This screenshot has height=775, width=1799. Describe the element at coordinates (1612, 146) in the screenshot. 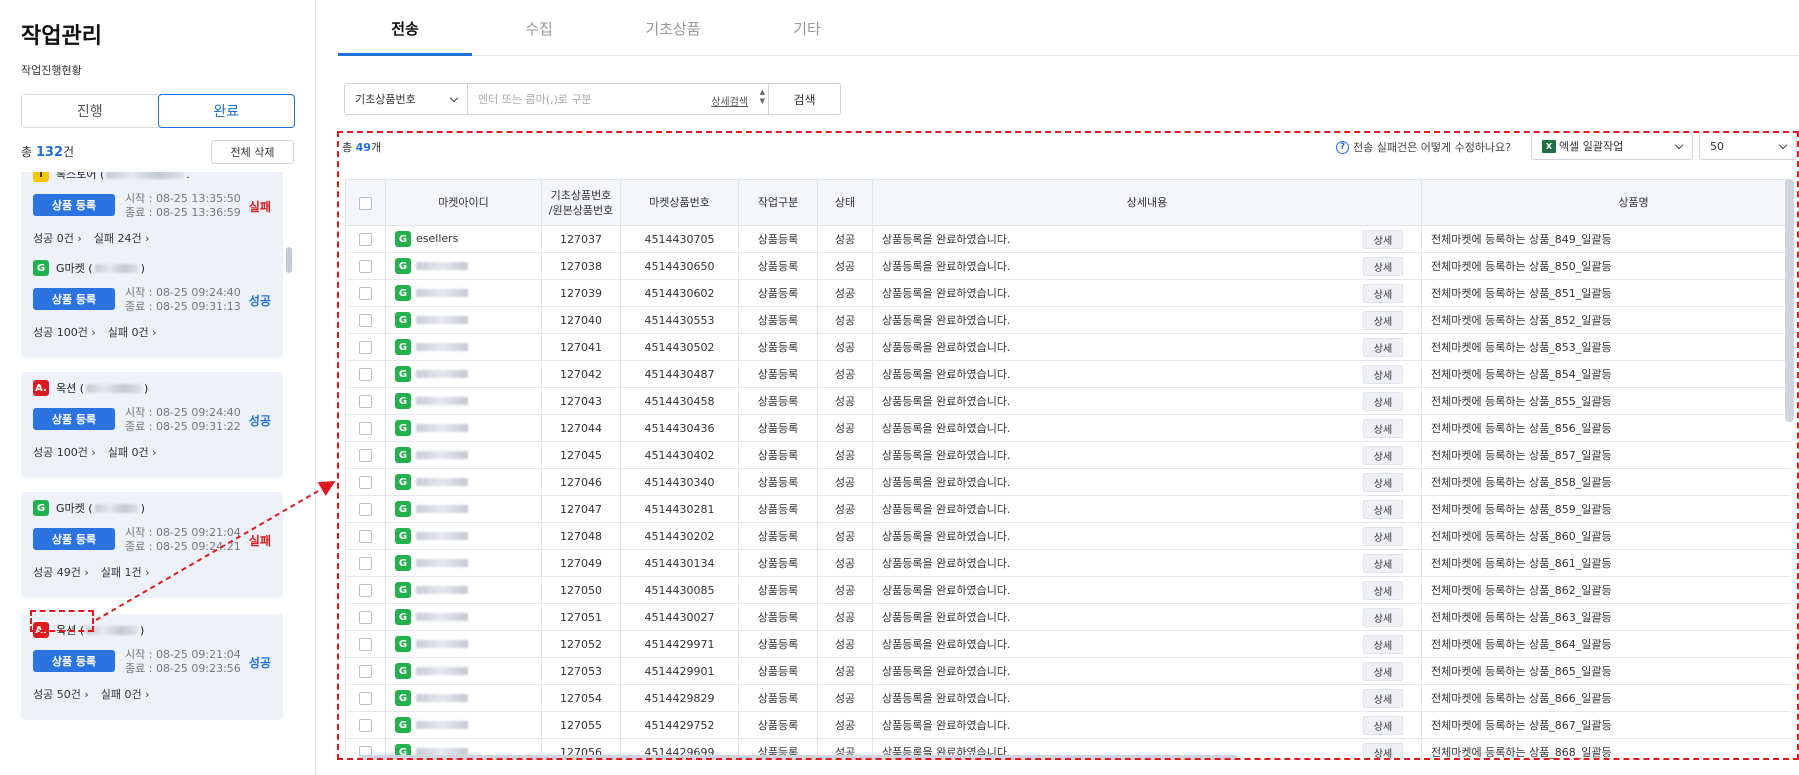

I see `excel-bulk-select: X 엑셀 일괄작업` at that location.